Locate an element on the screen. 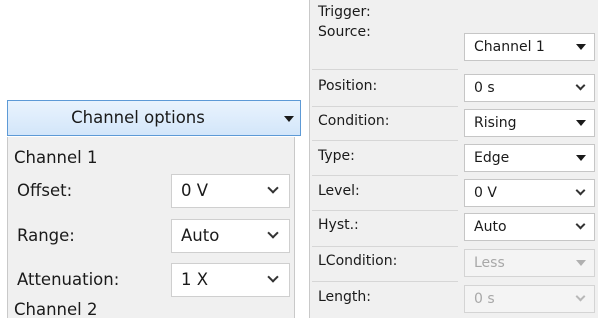  type-label: Type: is located at coordinates (336, 156).